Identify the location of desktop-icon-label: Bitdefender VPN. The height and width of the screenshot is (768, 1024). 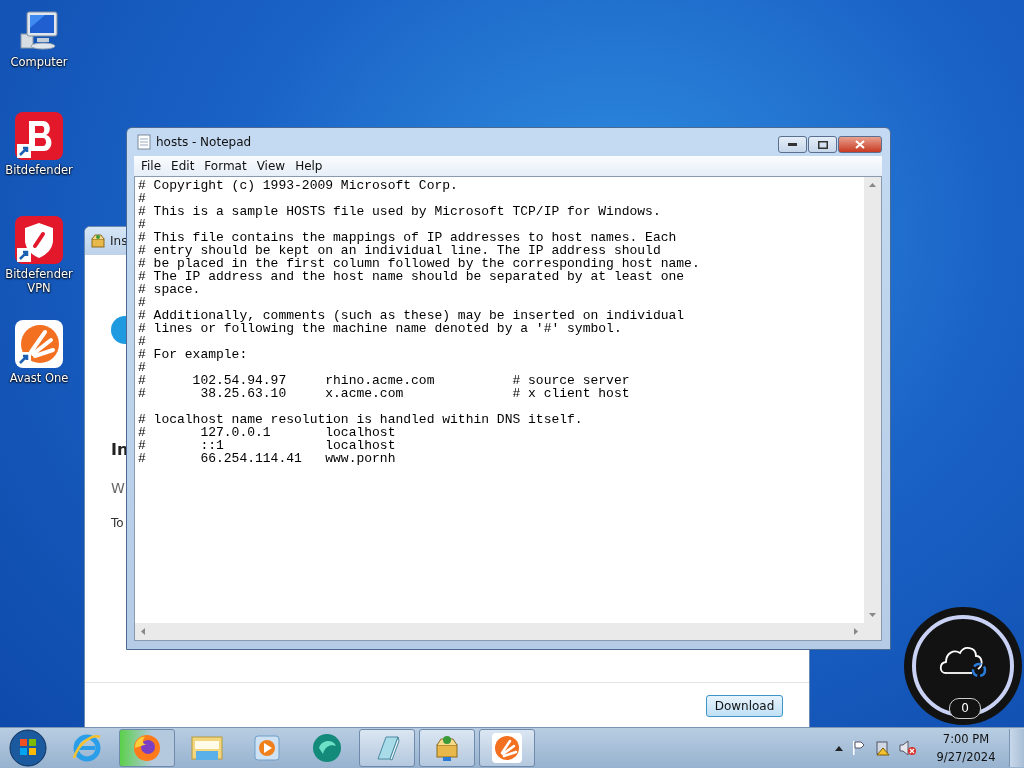
(39, 281).